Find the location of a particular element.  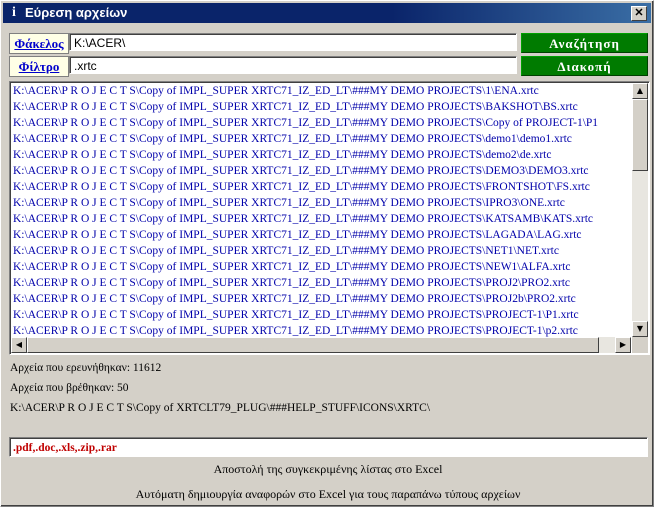

folder-label: Φάκελος is located at coordinates (39, 43).